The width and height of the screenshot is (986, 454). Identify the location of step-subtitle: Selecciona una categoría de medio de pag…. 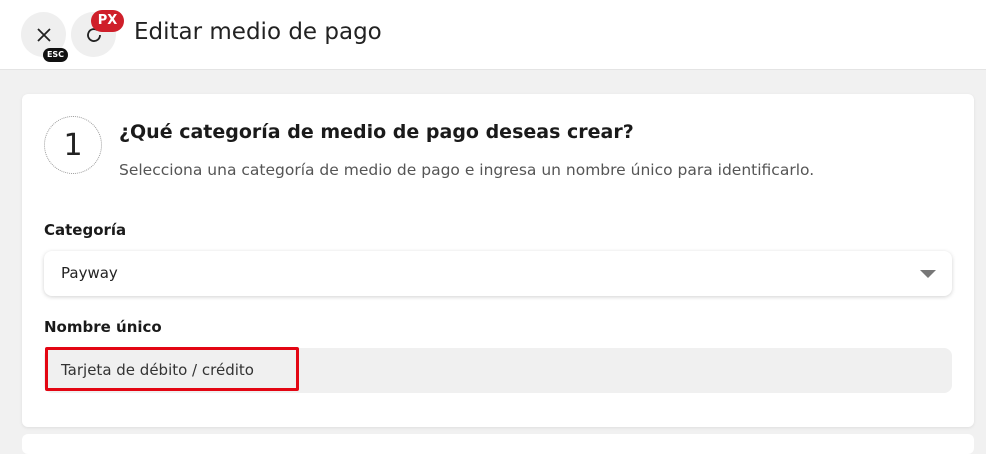
(467, 170).